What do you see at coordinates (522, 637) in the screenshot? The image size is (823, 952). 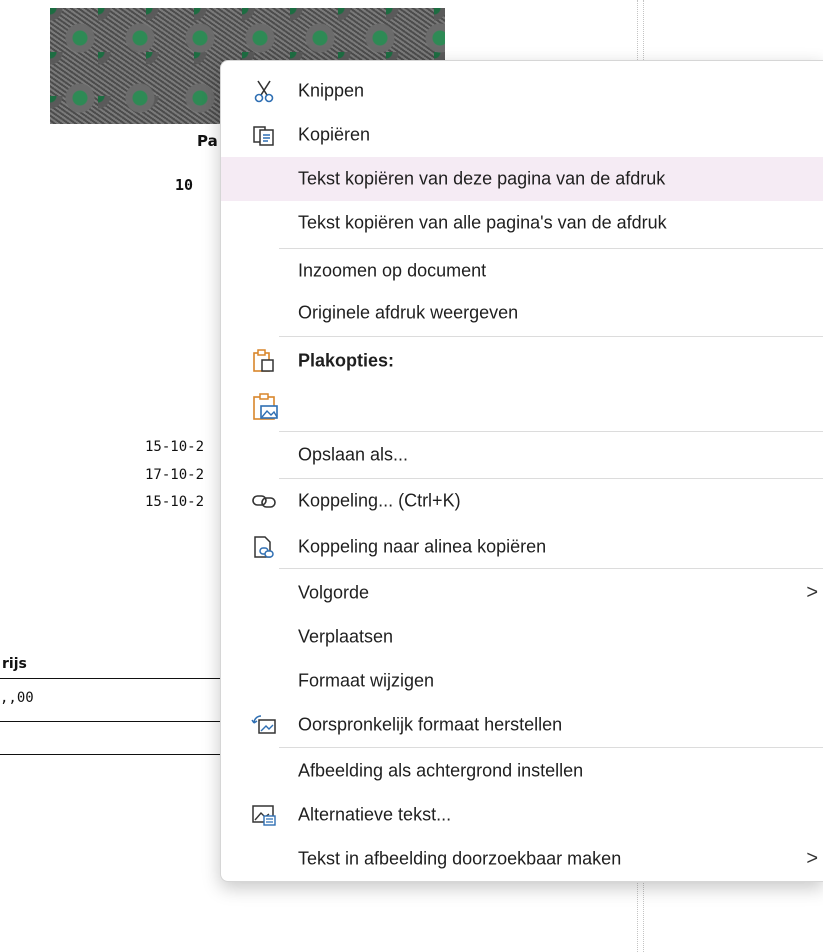 I see `menu-item-move: Verplaatsen` at bounding box center [522, 637].